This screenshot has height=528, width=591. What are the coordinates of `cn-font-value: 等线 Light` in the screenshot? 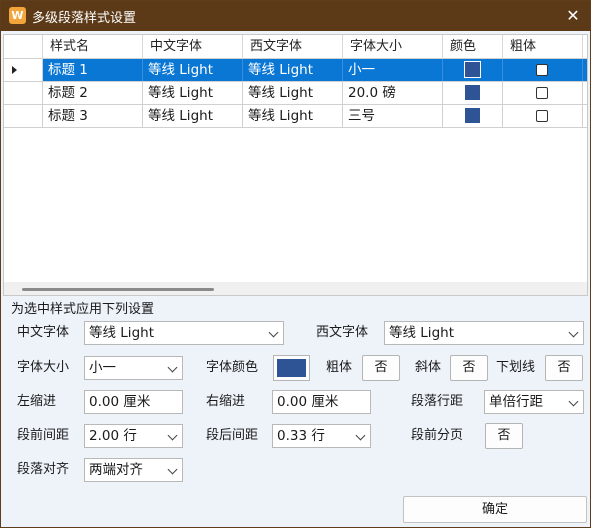 It's located at (121, 333).